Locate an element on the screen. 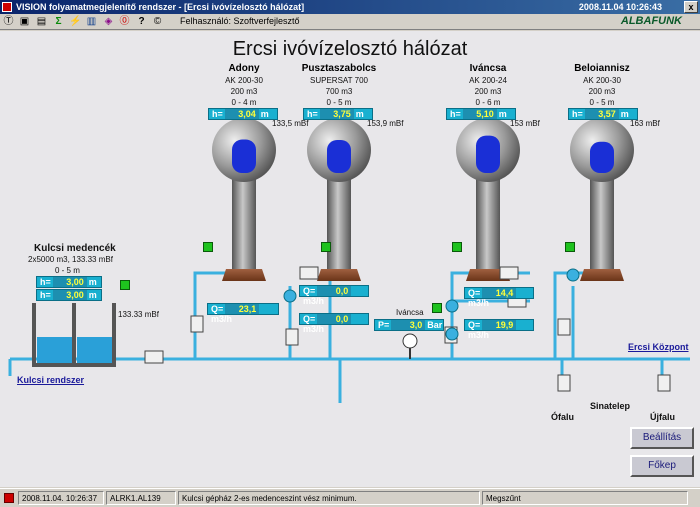 The width and height of the screenshot is (700, 507). place-ujfalu: Újfalu is located at coordinates (663, 417).